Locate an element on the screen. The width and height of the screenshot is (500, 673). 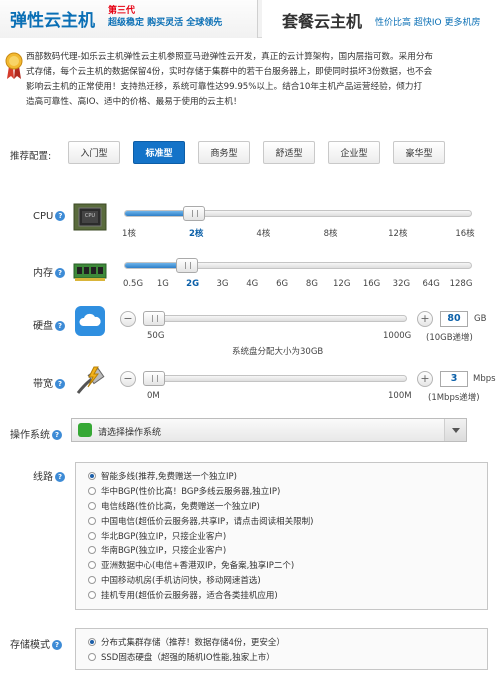
storage-option-label: SSD固态硬盘（超强的随机IO性能,独家上市） is located at coordinates (188, 657).